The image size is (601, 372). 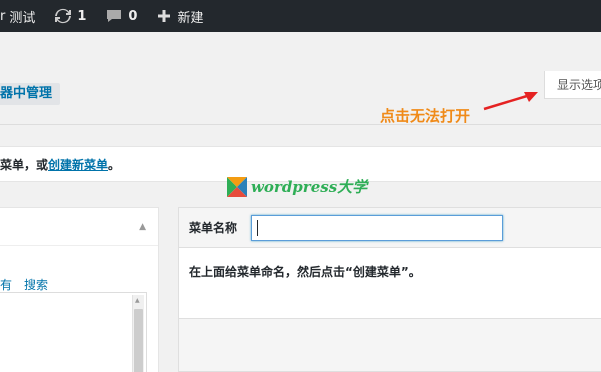 I want to click on site-name-fragment: r, so click(x=3, y=16).